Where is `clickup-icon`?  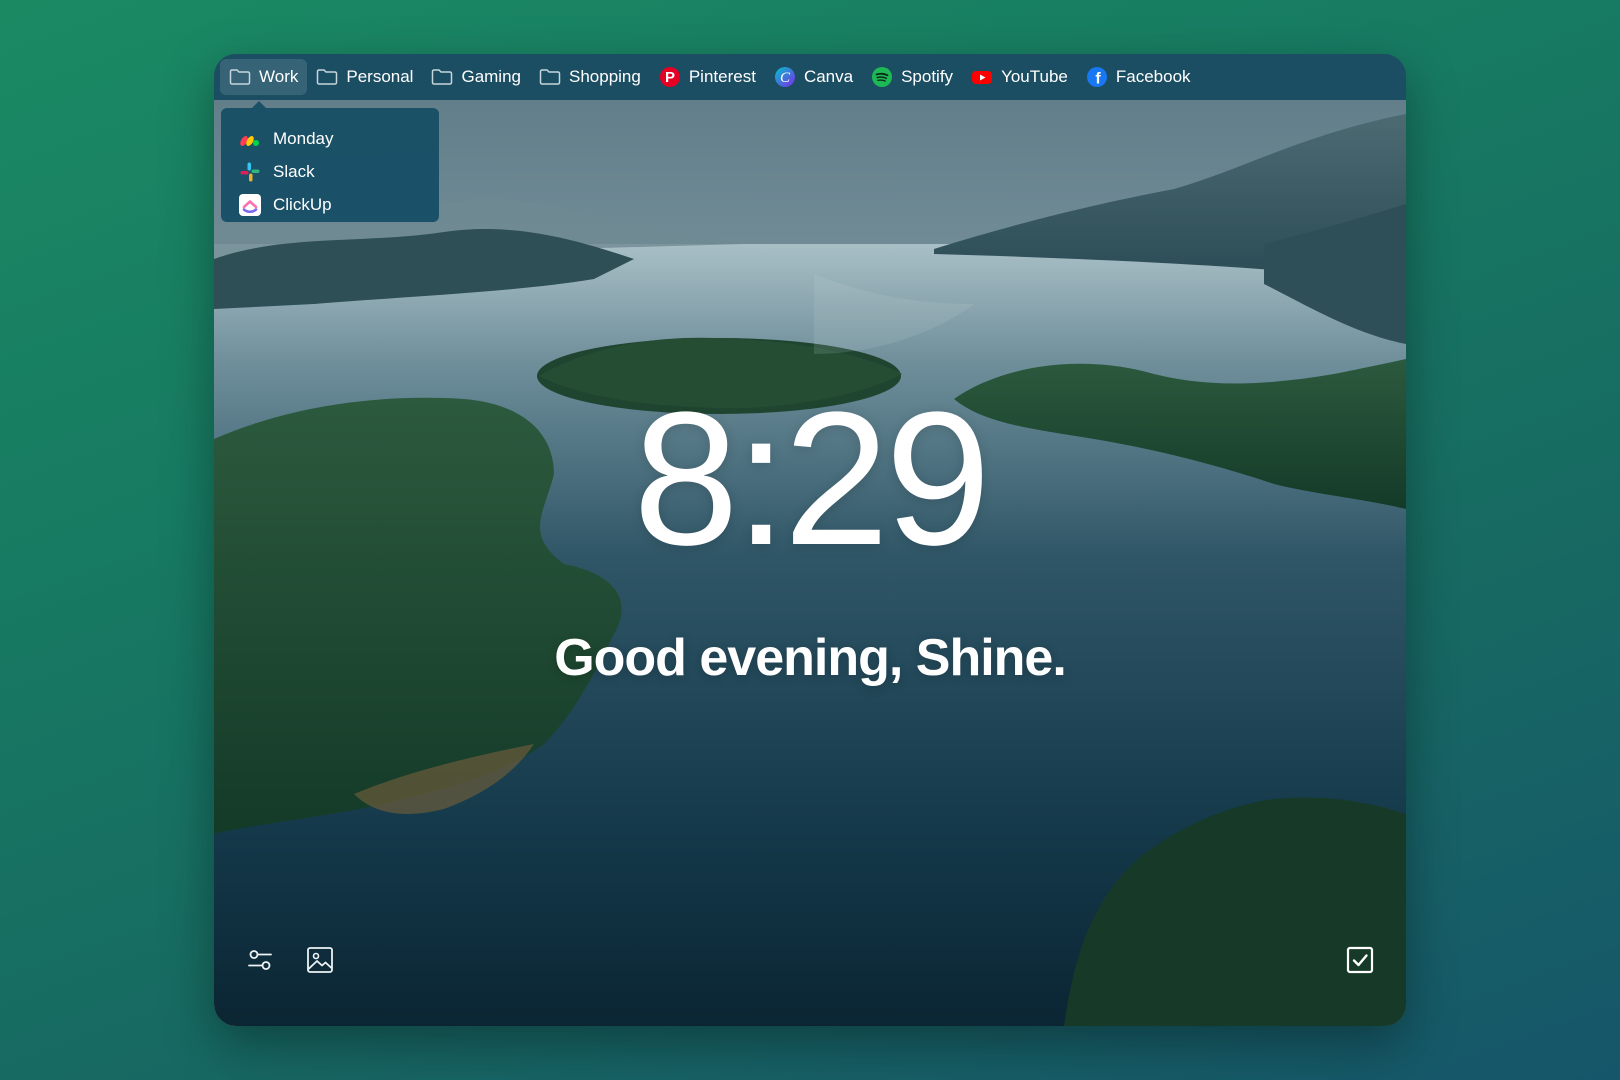
clickup-icon is located at coordinates (250, 204).